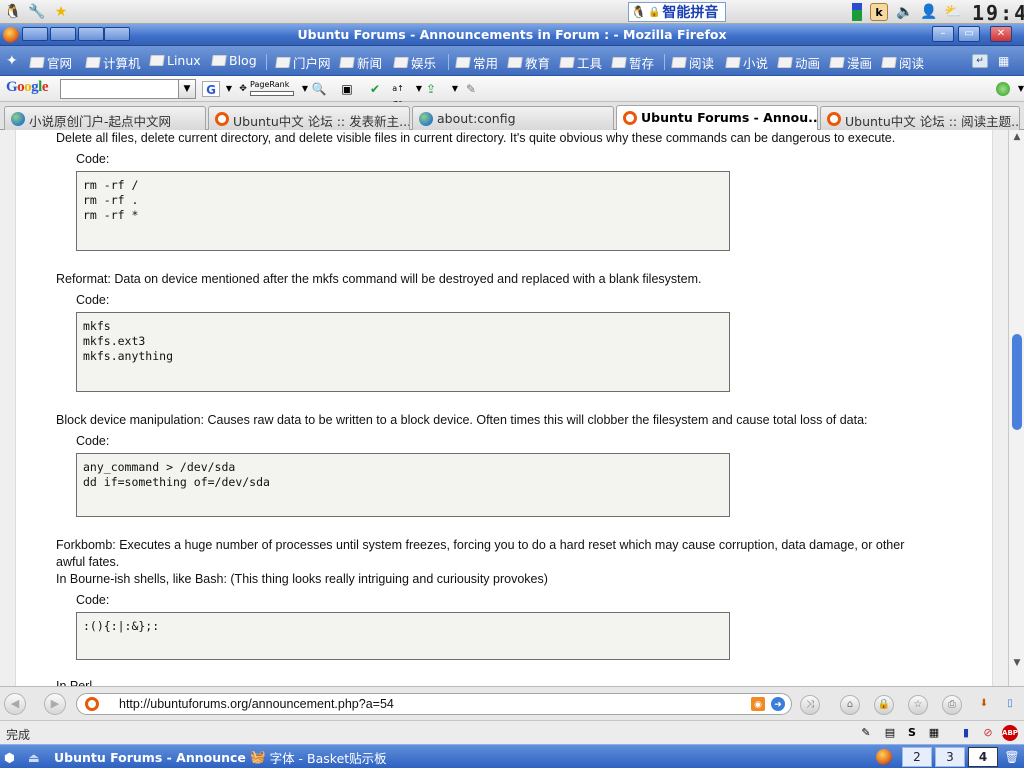 Image resolution: width=1024 pixels, height=768 pixels. What do you see at coordinates (347, 89) in the screenshot?
I see `image-icon: ▣` at bounding box center [347, 89].